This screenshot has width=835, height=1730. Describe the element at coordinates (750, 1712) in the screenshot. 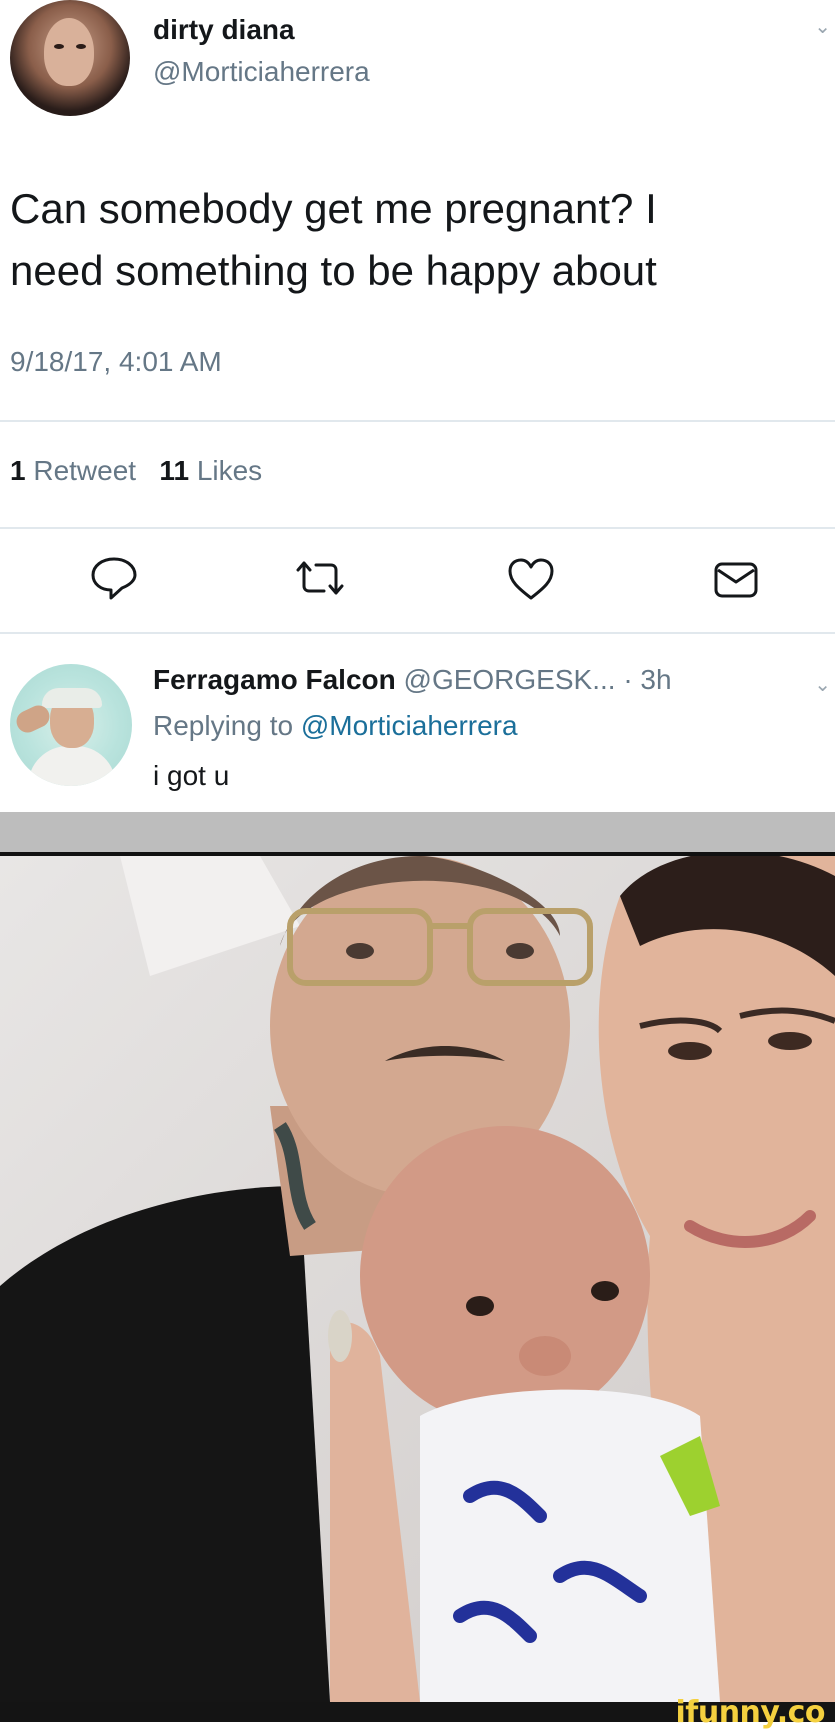

I see `watermark-logo: ifunny.co` at that location.